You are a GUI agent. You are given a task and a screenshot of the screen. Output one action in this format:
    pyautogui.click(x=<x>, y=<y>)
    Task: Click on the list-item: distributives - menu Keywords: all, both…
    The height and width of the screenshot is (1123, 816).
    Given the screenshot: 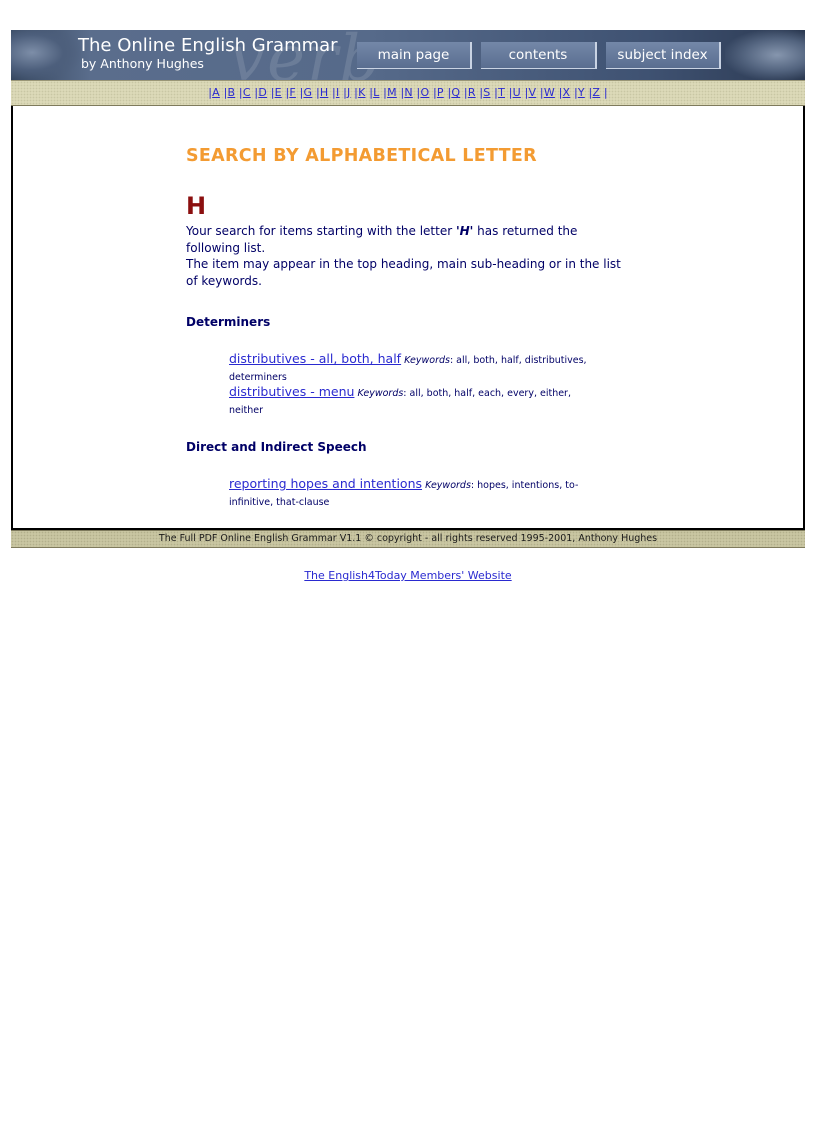 What is the action you would take?
    pyautogui.click(x=409, y=401)
    